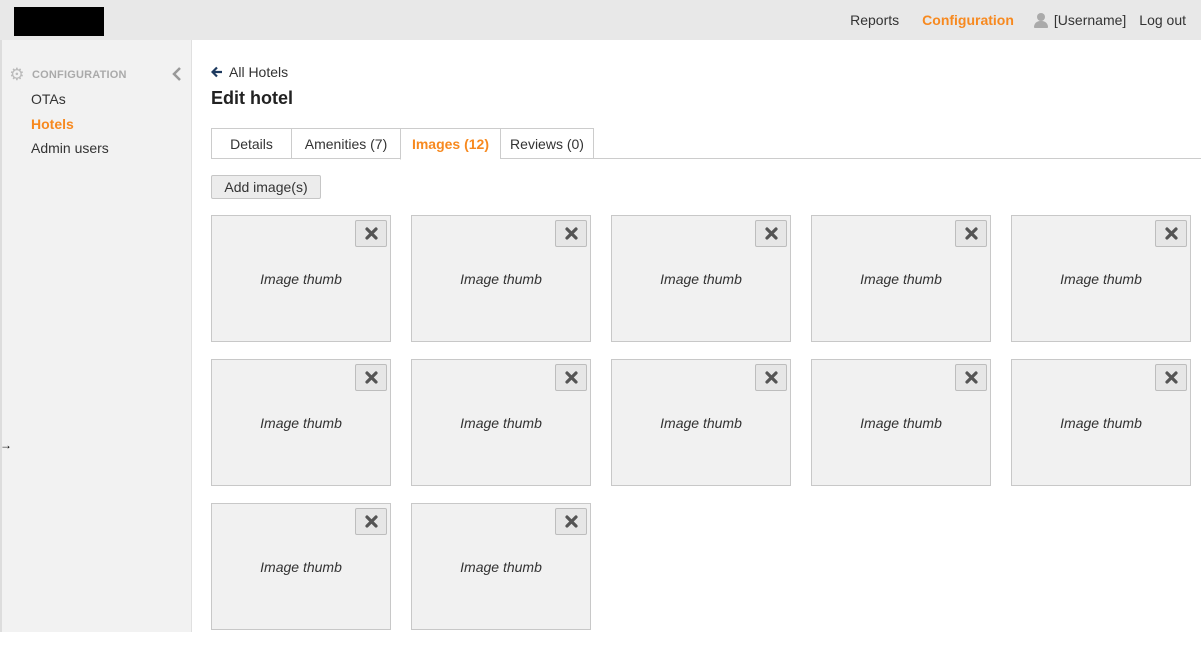  I want to click on back-link: All Hotels, so click(249, 72).